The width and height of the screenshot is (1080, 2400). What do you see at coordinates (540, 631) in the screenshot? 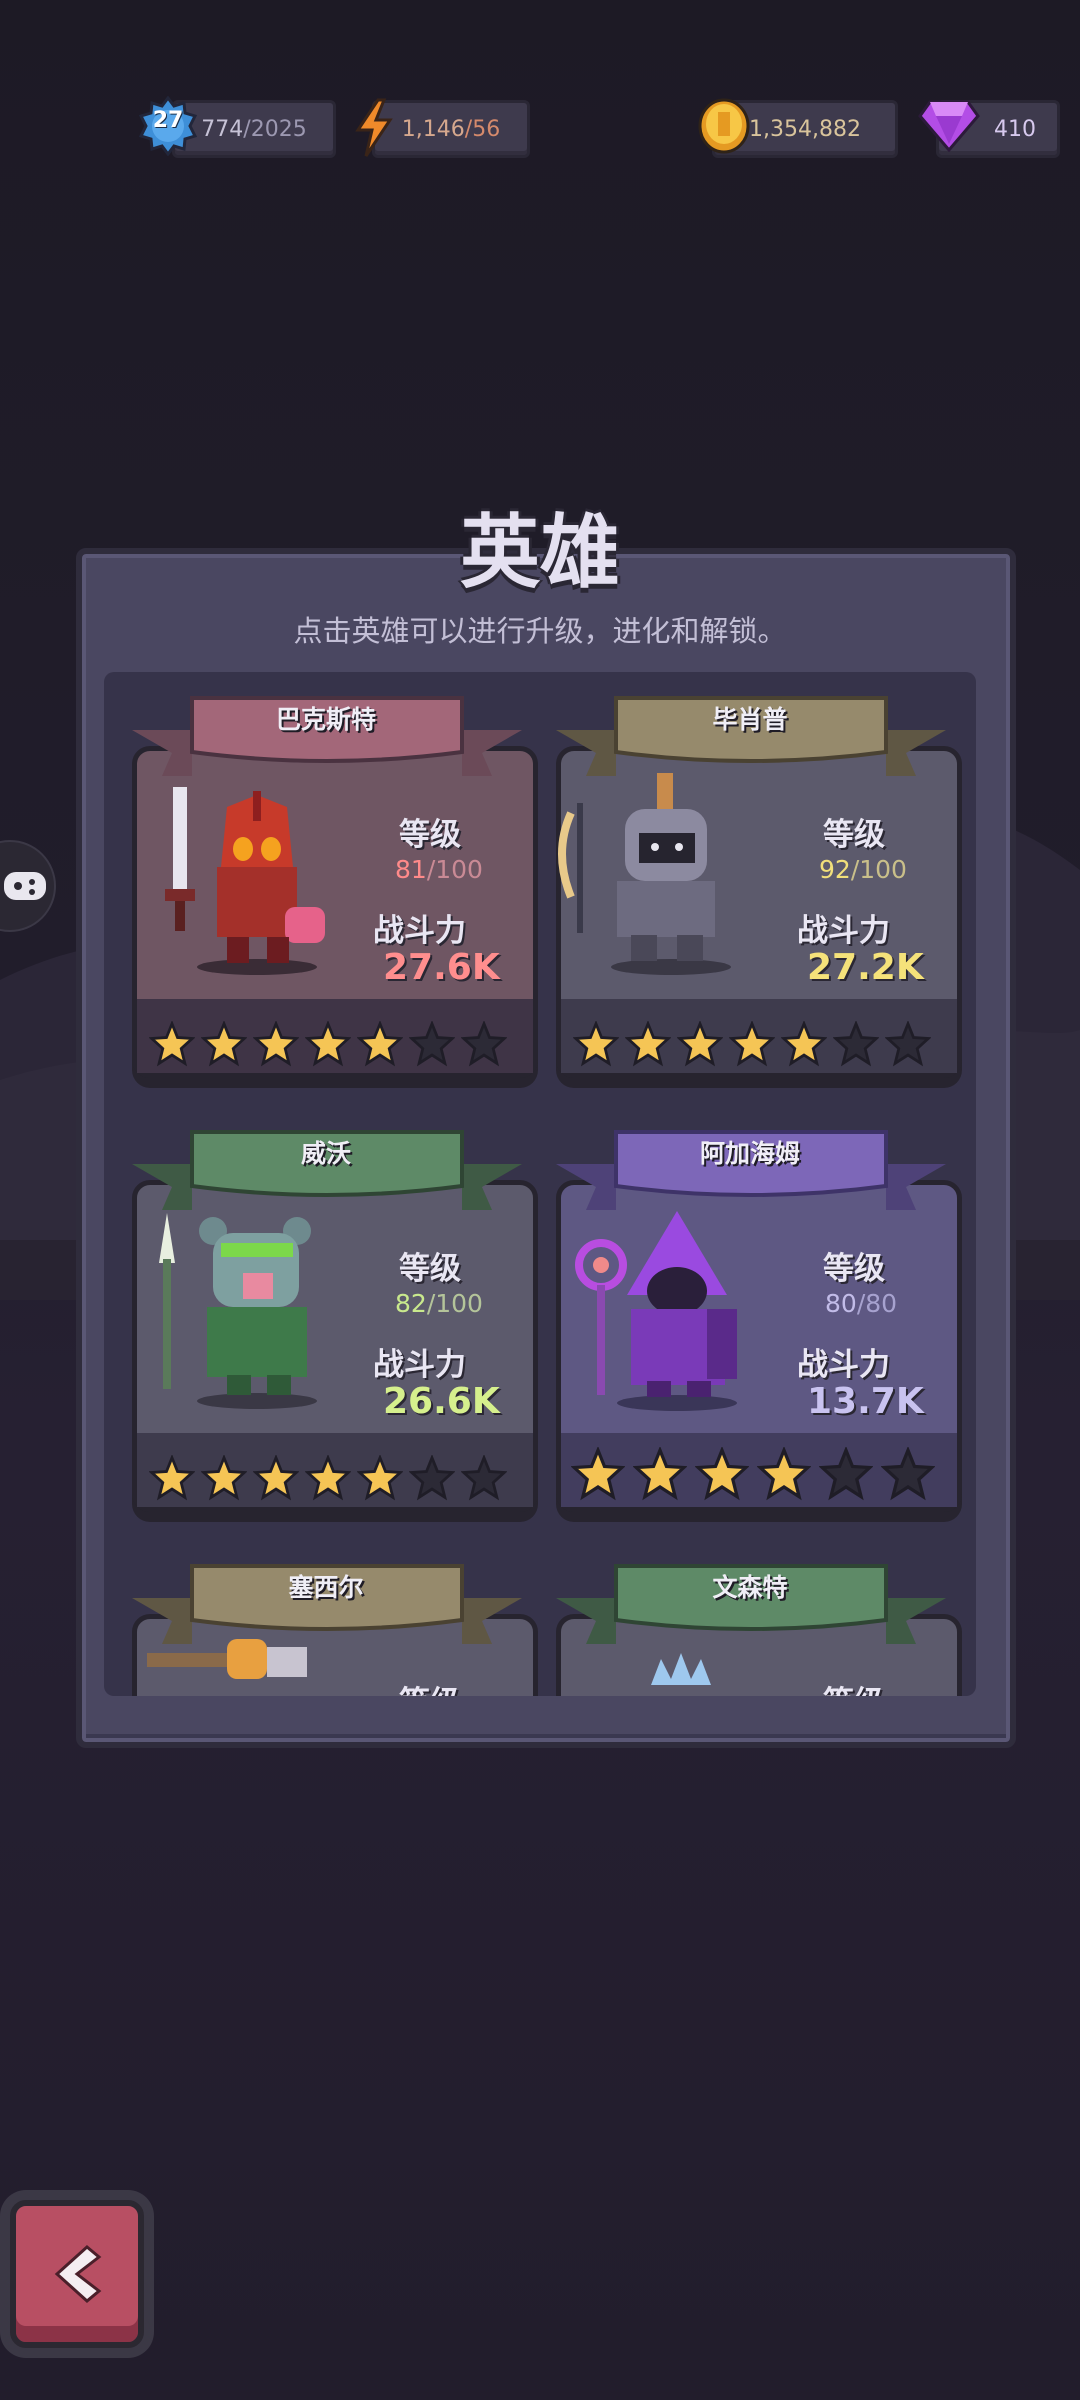
I see `page-subtitle: 点击英雄可以进行升级，进化和解锁。` at bounding box center [540, 631].